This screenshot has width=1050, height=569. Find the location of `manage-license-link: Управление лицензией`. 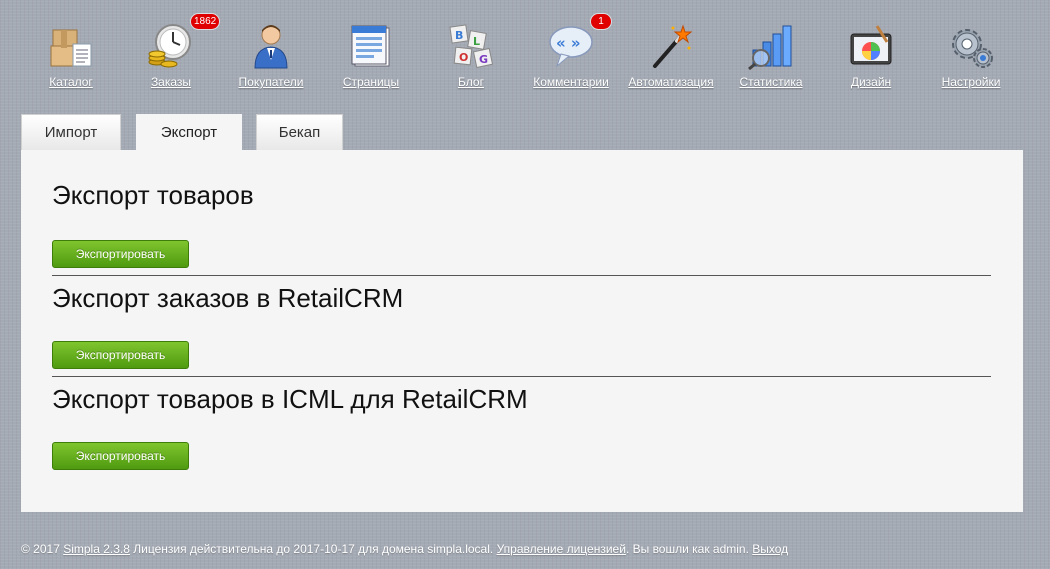

manage-license-link: Управление лицензией is located at coordinates (561, 549).